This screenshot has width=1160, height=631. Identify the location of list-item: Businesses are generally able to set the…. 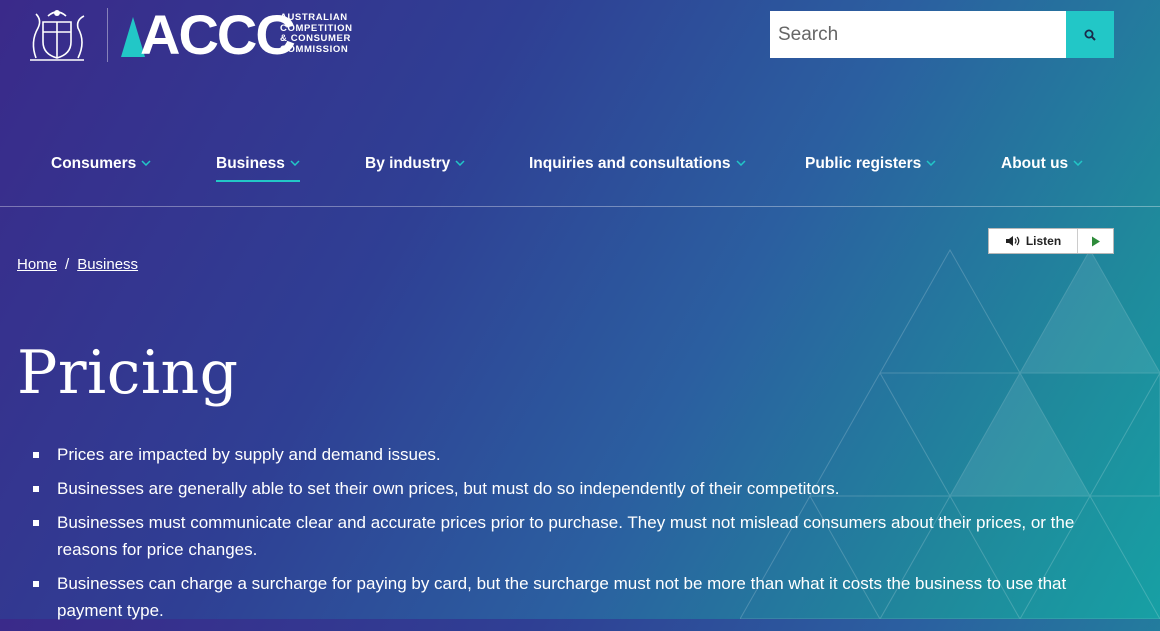
(578, 488).